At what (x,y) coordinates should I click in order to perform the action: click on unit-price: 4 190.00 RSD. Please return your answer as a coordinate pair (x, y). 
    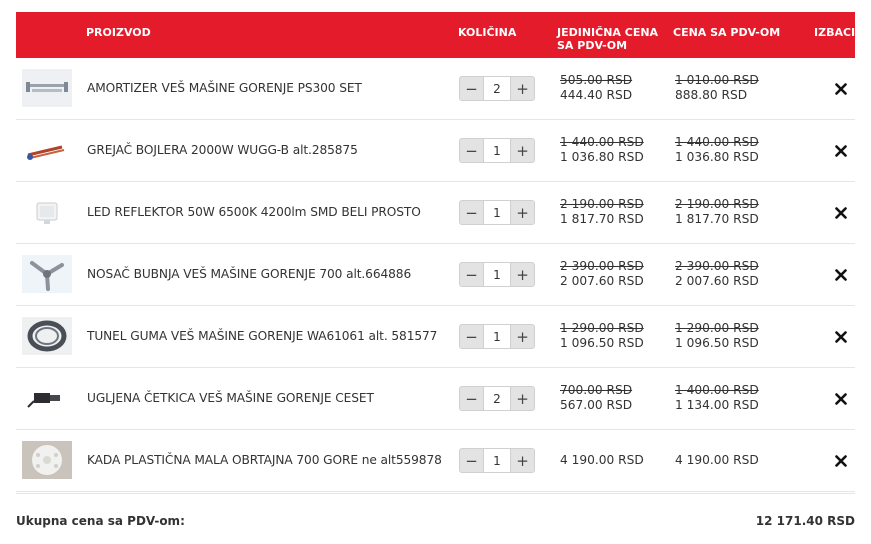
    Looking at the image, I should click on (602, 460).